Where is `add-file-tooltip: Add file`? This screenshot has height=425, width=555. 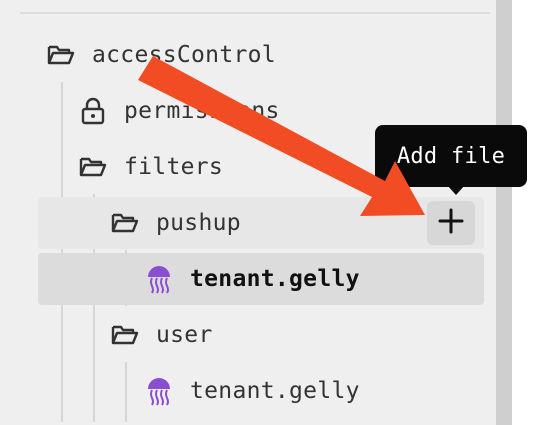
add-file-tooltip: Add file is located at coordinates (451, 156).